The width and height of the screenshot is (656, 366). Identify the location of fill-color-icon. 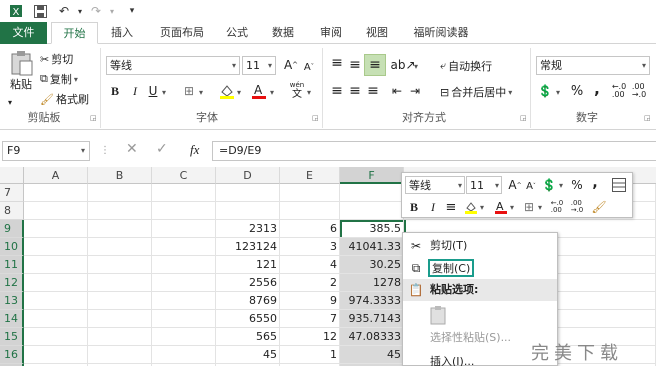
(227, 91).